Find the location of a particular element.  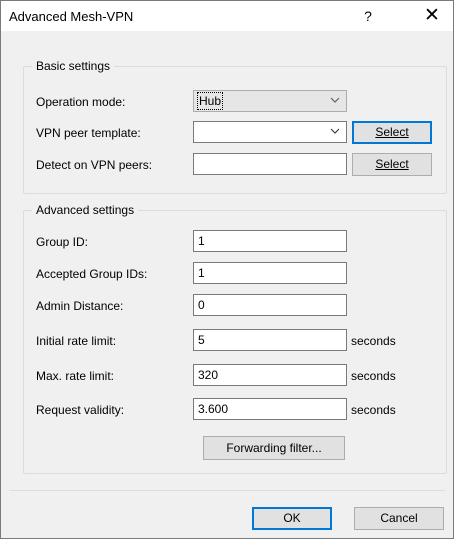

admin-distance-label: Admin Distance: is located at coordinates (80, 306).